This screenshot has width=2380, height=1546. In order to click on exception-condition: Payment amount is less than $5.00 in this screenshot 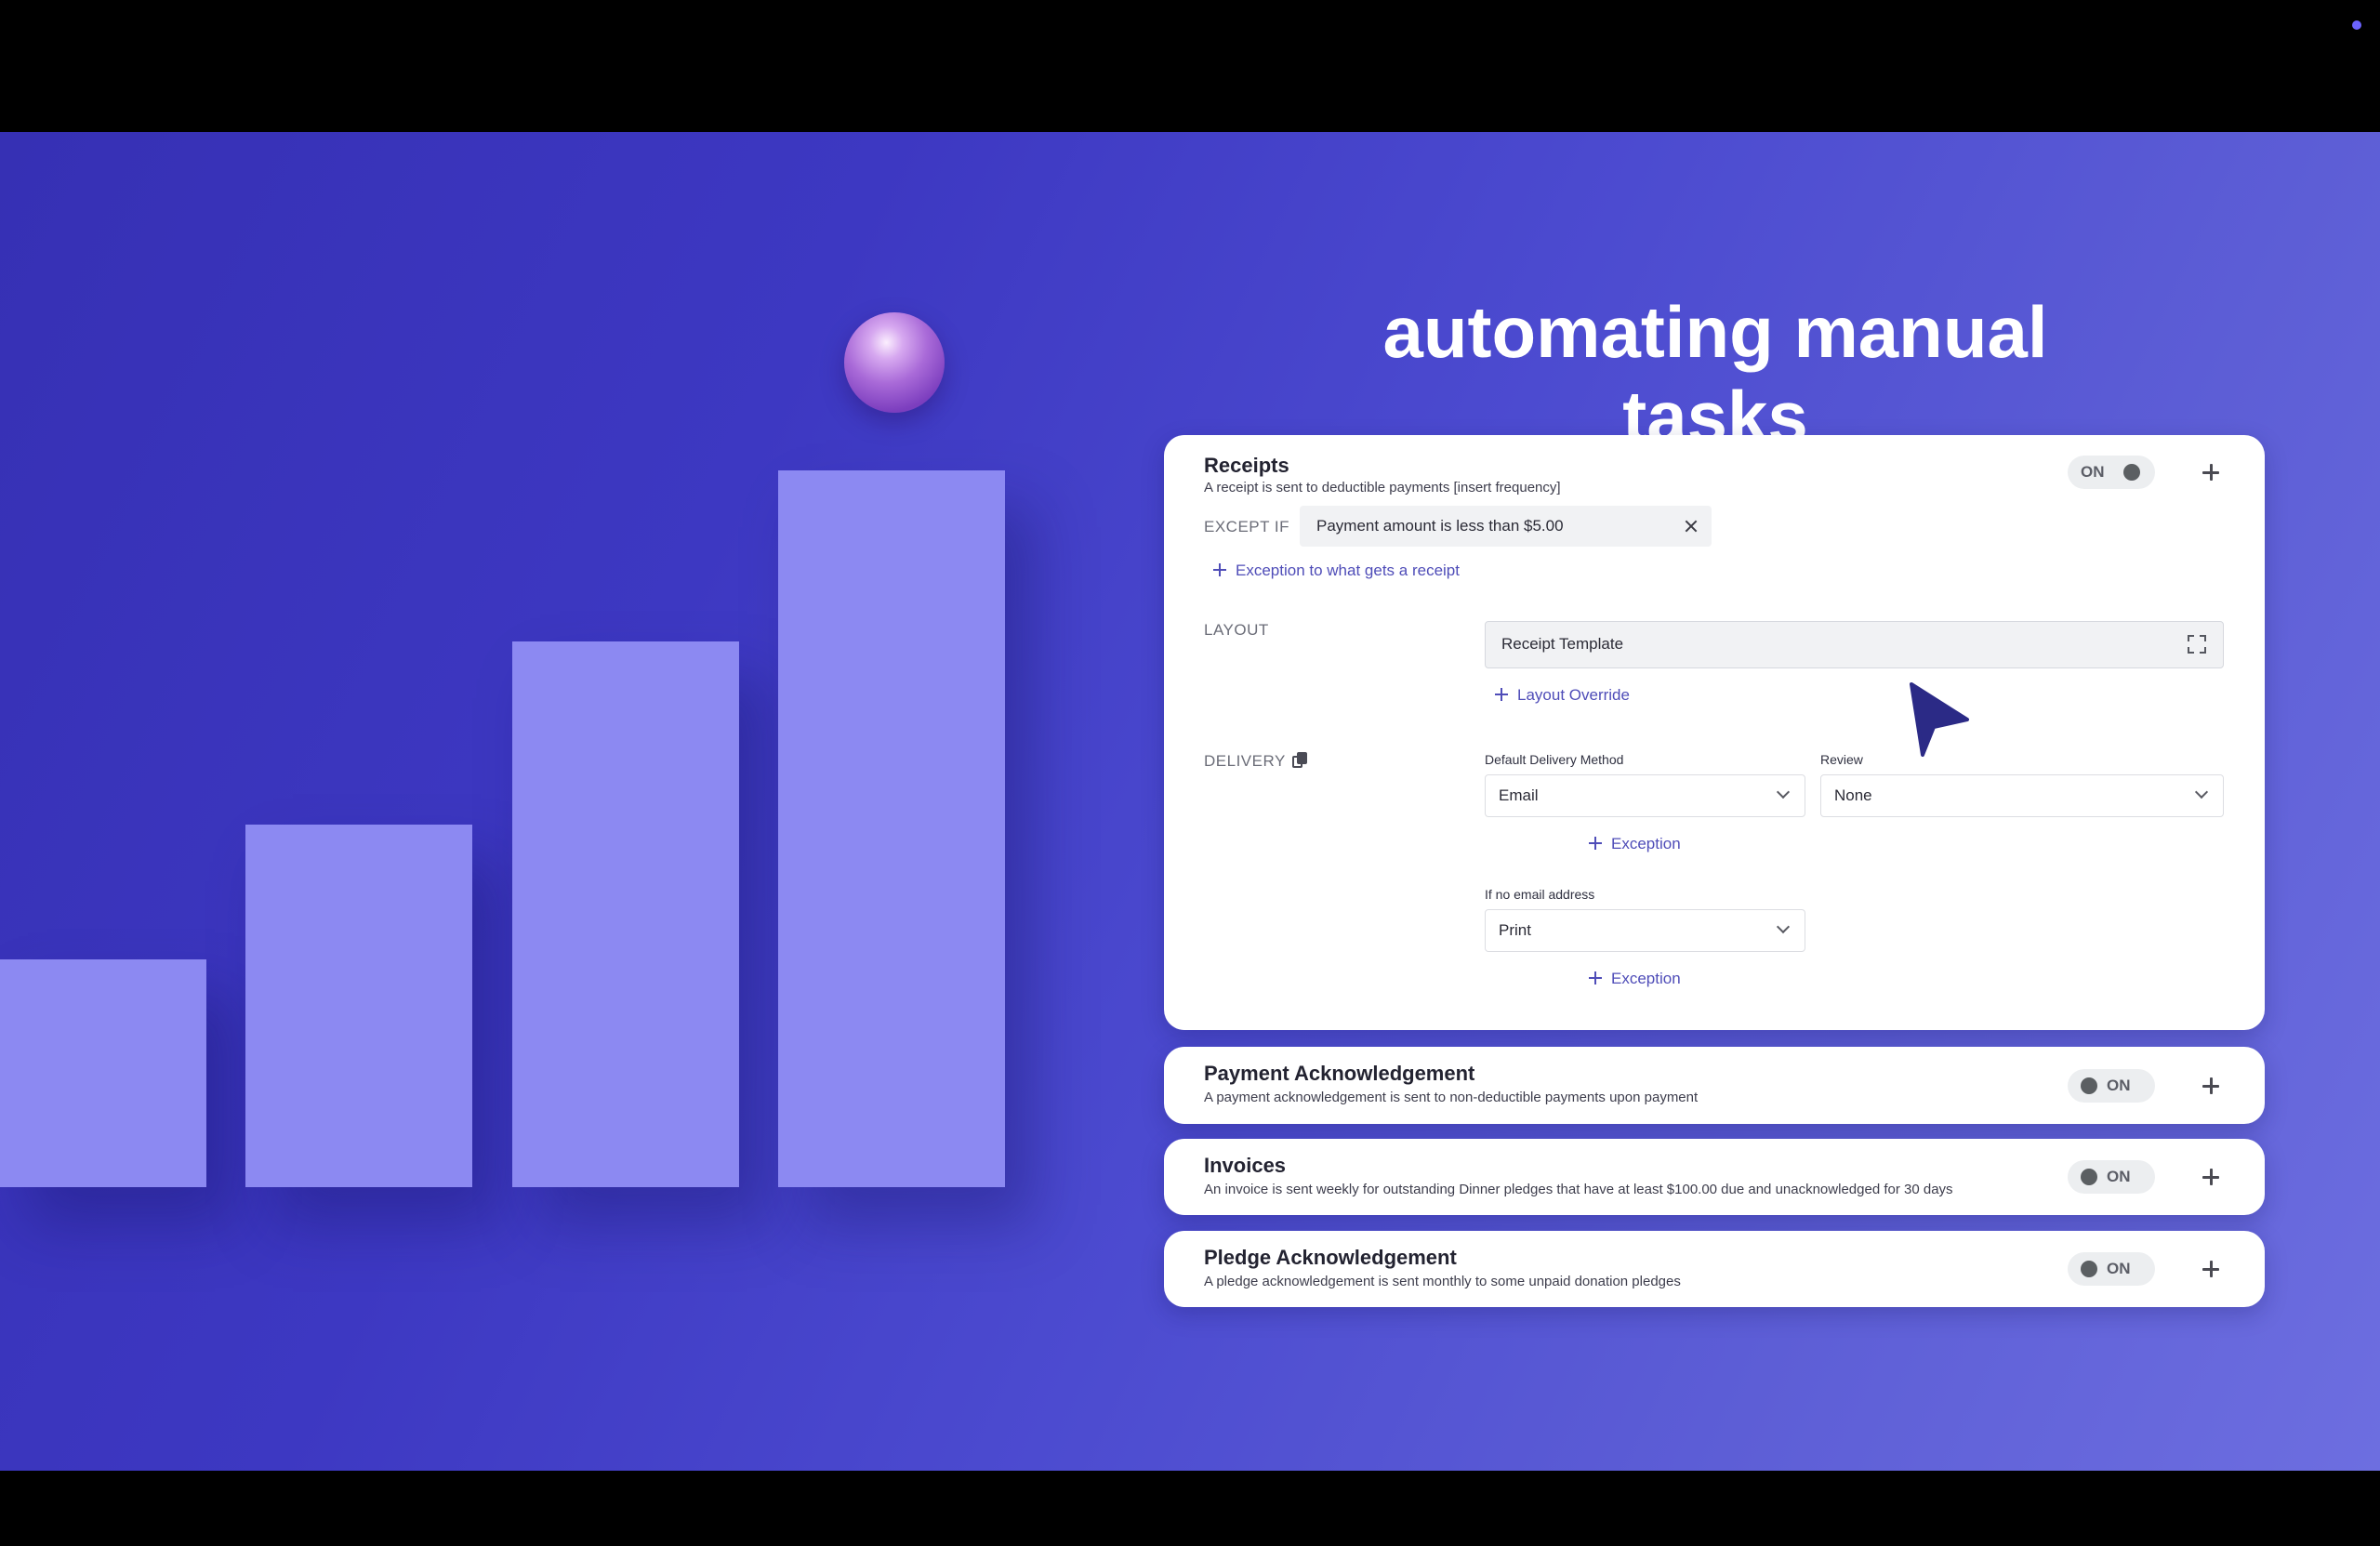, I will do `click(1506, 526)`.